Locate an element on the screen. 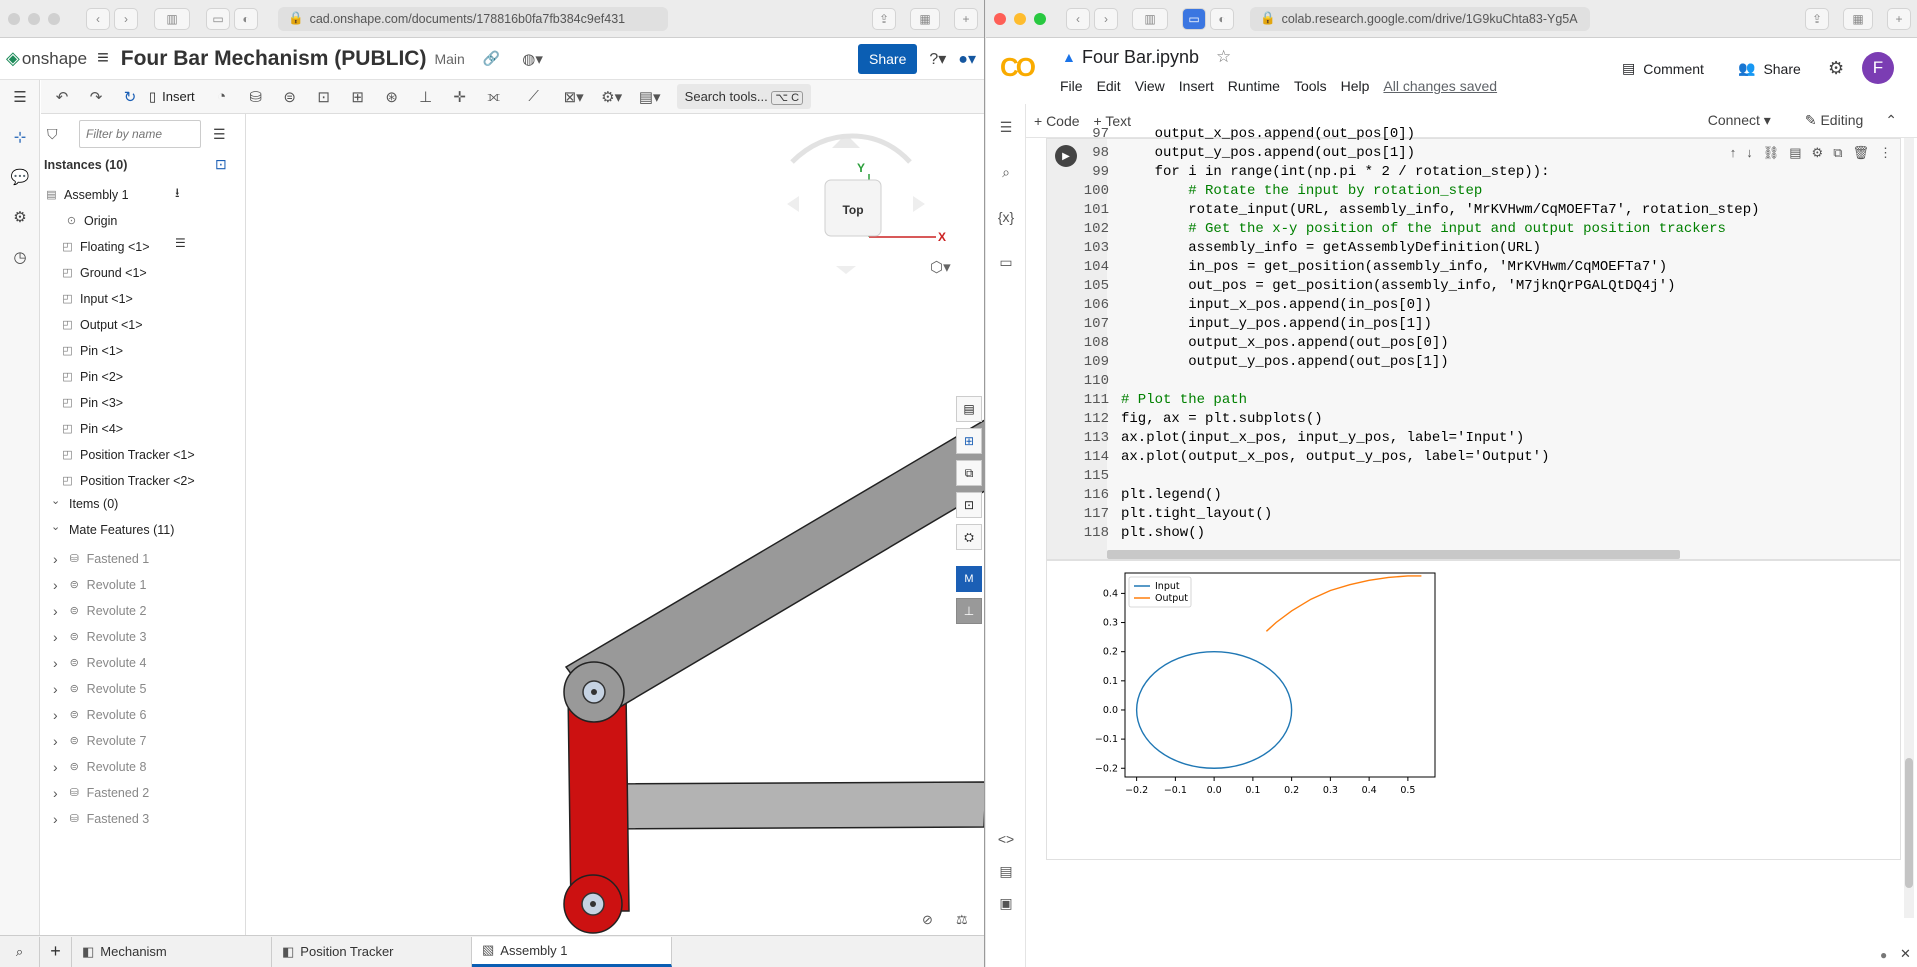  page-scrollbar is located at coordinates (1909, 528).